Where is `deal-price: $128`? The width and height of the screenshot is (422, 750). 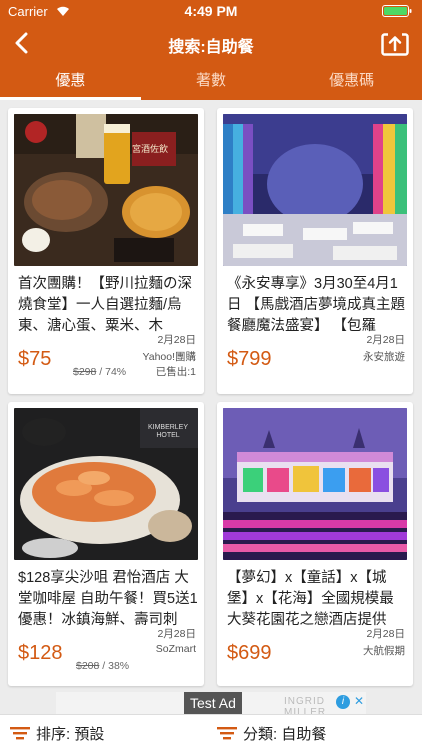 deal-price: $128 is located at coordinates (40, 653).